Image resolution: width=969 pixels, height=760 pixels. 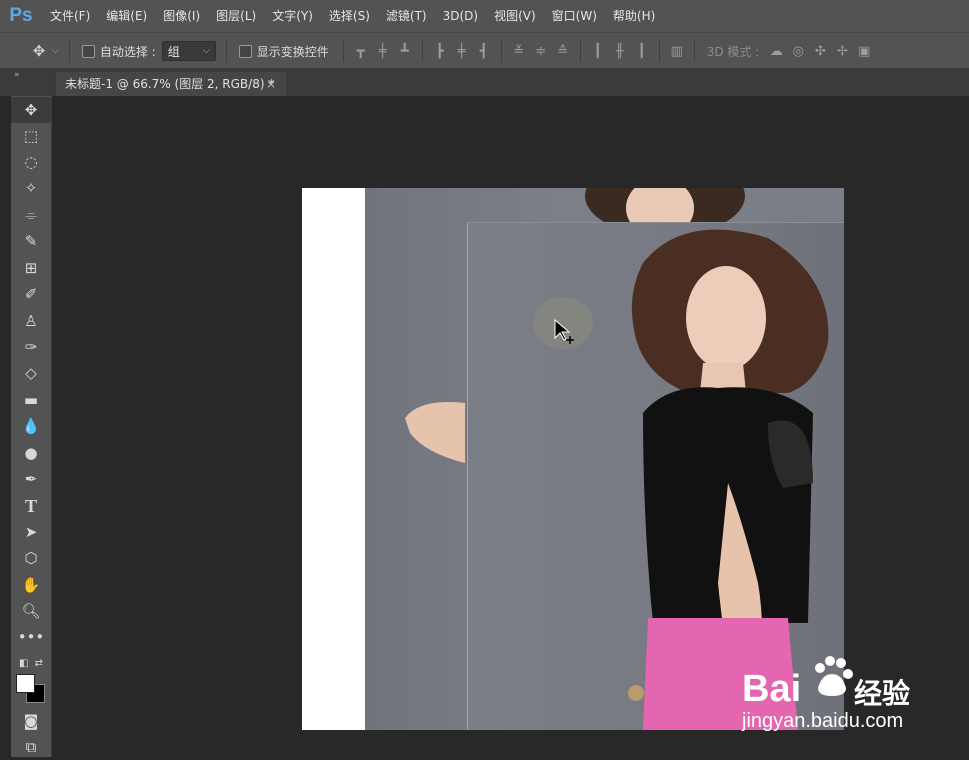 What do you see at coordinates (642, 51) in the screenshot?
I see `distribute-right-icon: ┃` at bounding box center [642, 51].